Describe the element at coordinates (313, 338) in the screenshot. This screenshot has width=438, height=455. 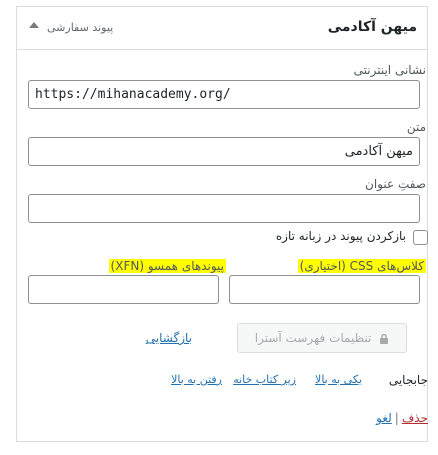
I see `astra-menu-settings-label: تنظیمات فهرست آسترا` at that location.